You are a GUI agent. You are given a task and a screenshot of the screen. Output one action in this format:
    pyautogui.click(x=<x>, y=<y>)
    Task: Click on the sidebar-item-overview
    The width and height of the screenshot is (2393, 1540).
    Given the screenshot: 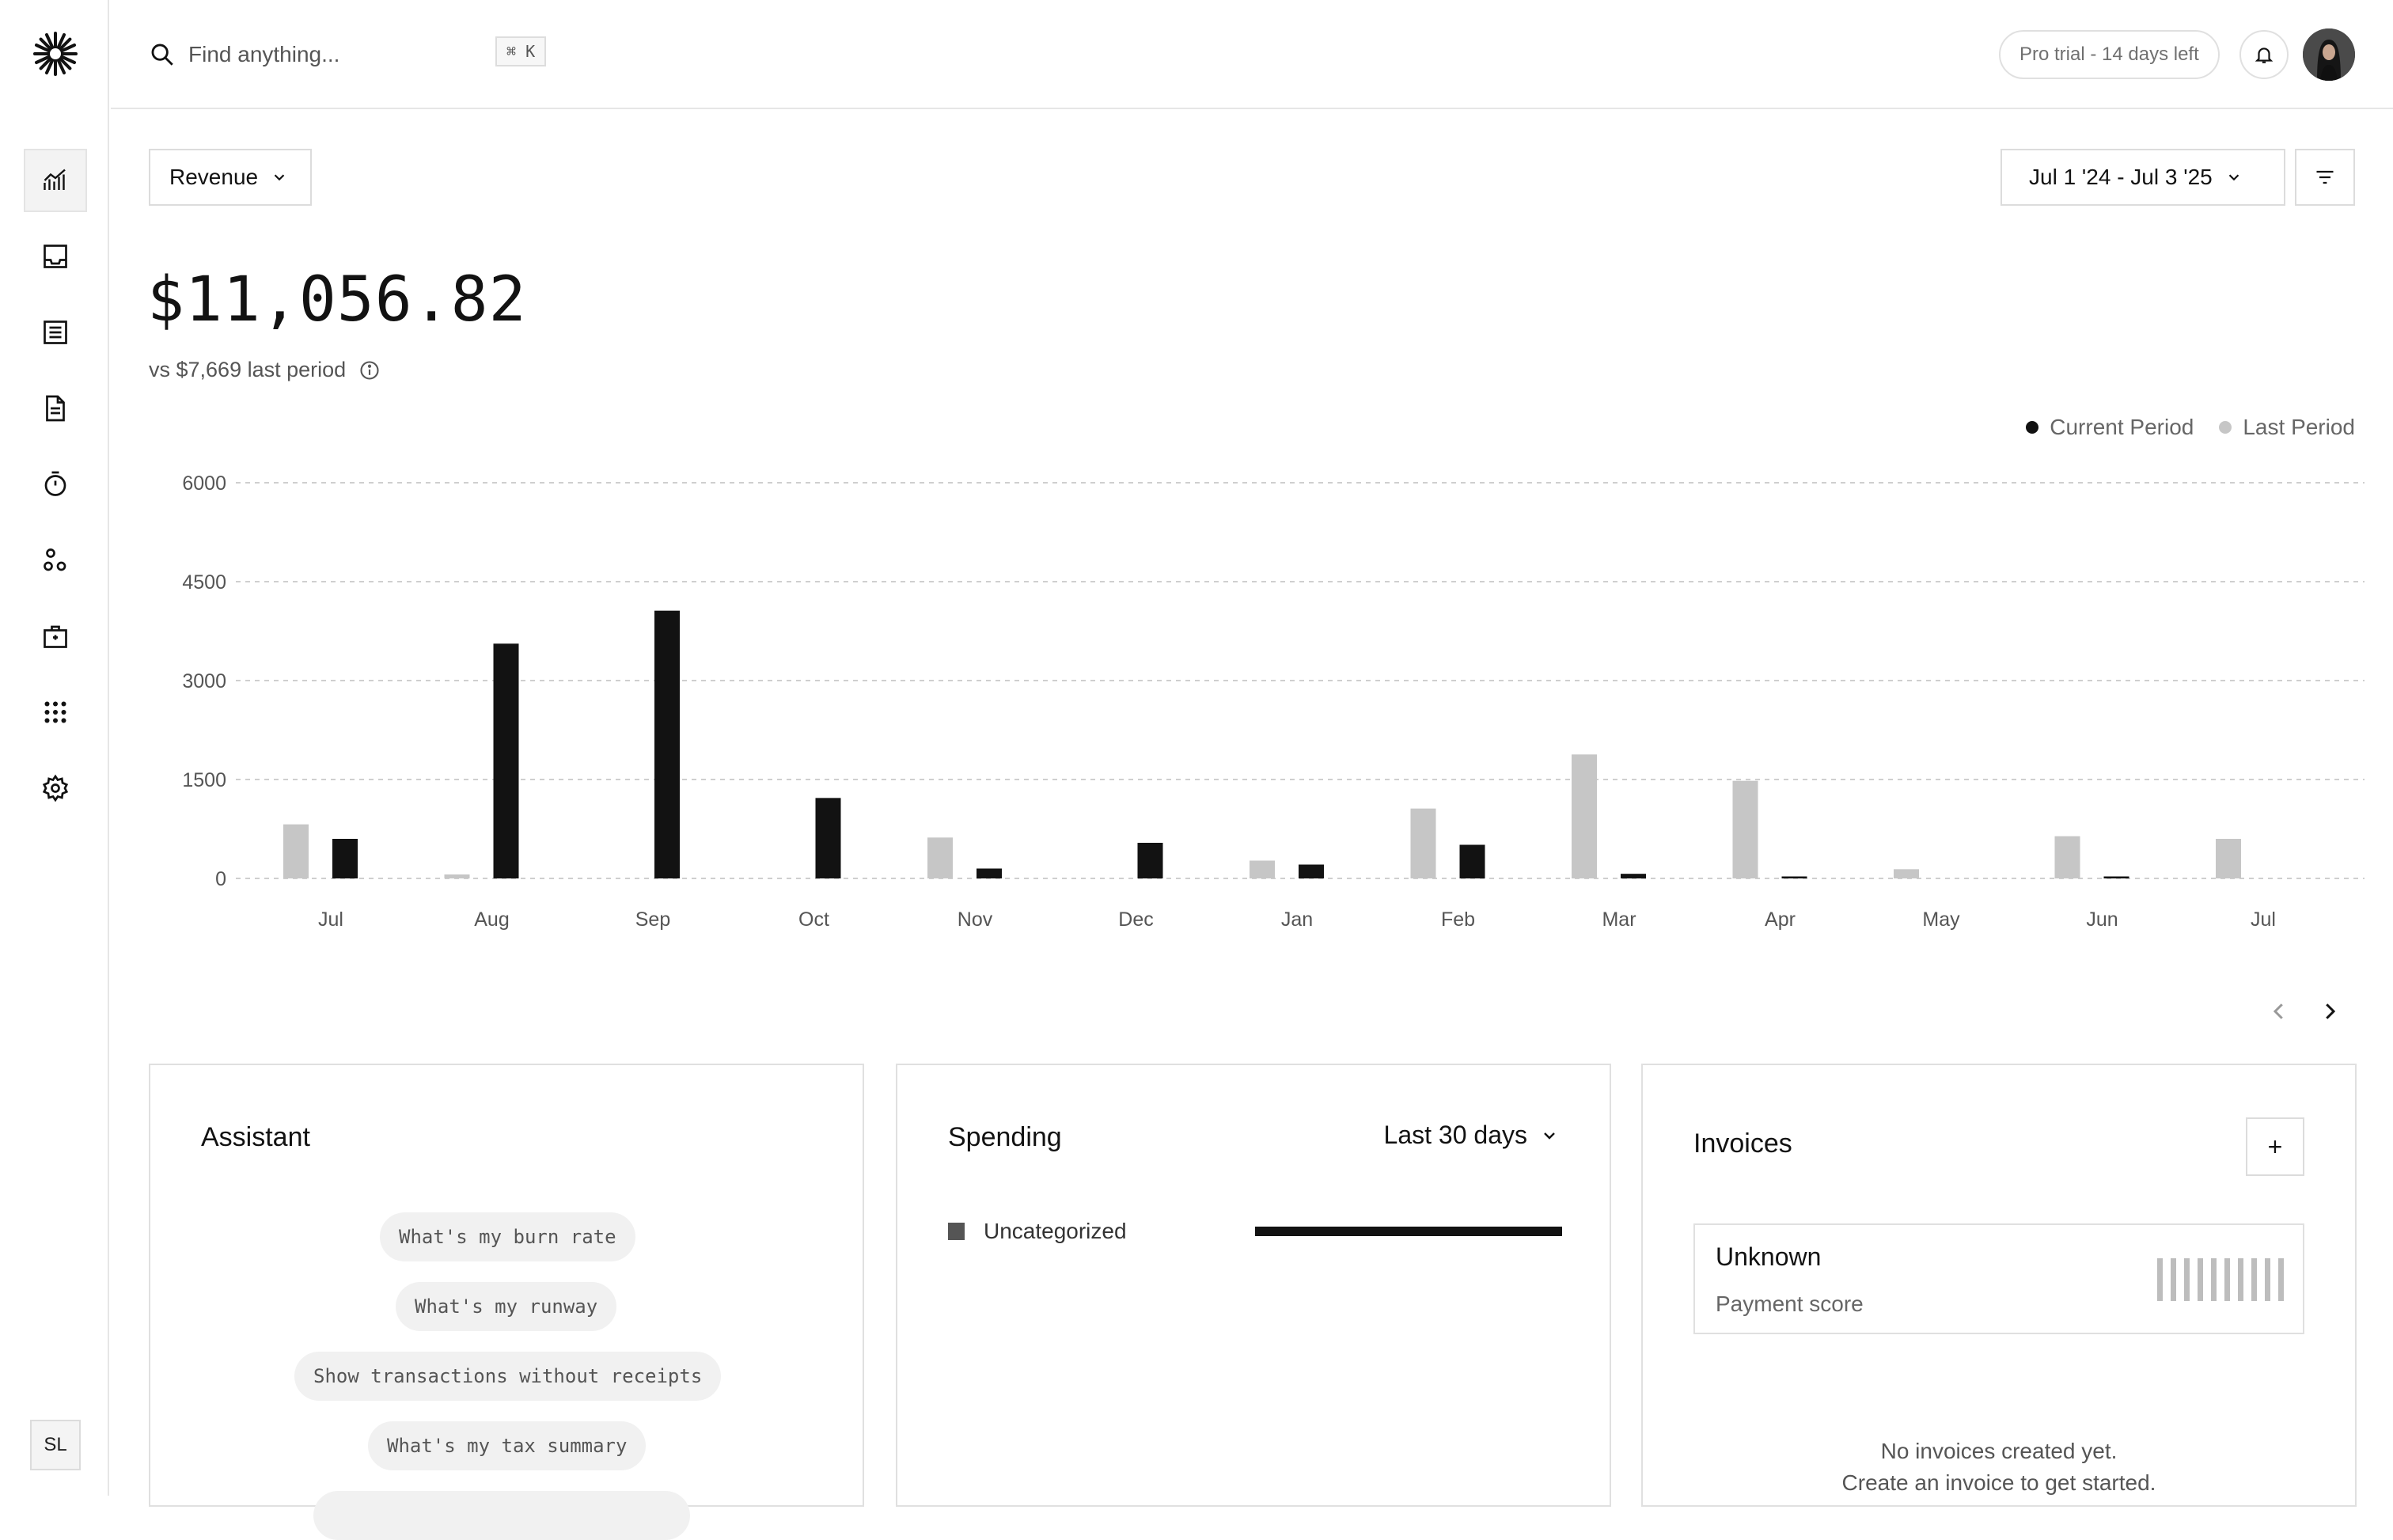 What is the action you would take?
    pyautogui.click(x=56, y=180)
    